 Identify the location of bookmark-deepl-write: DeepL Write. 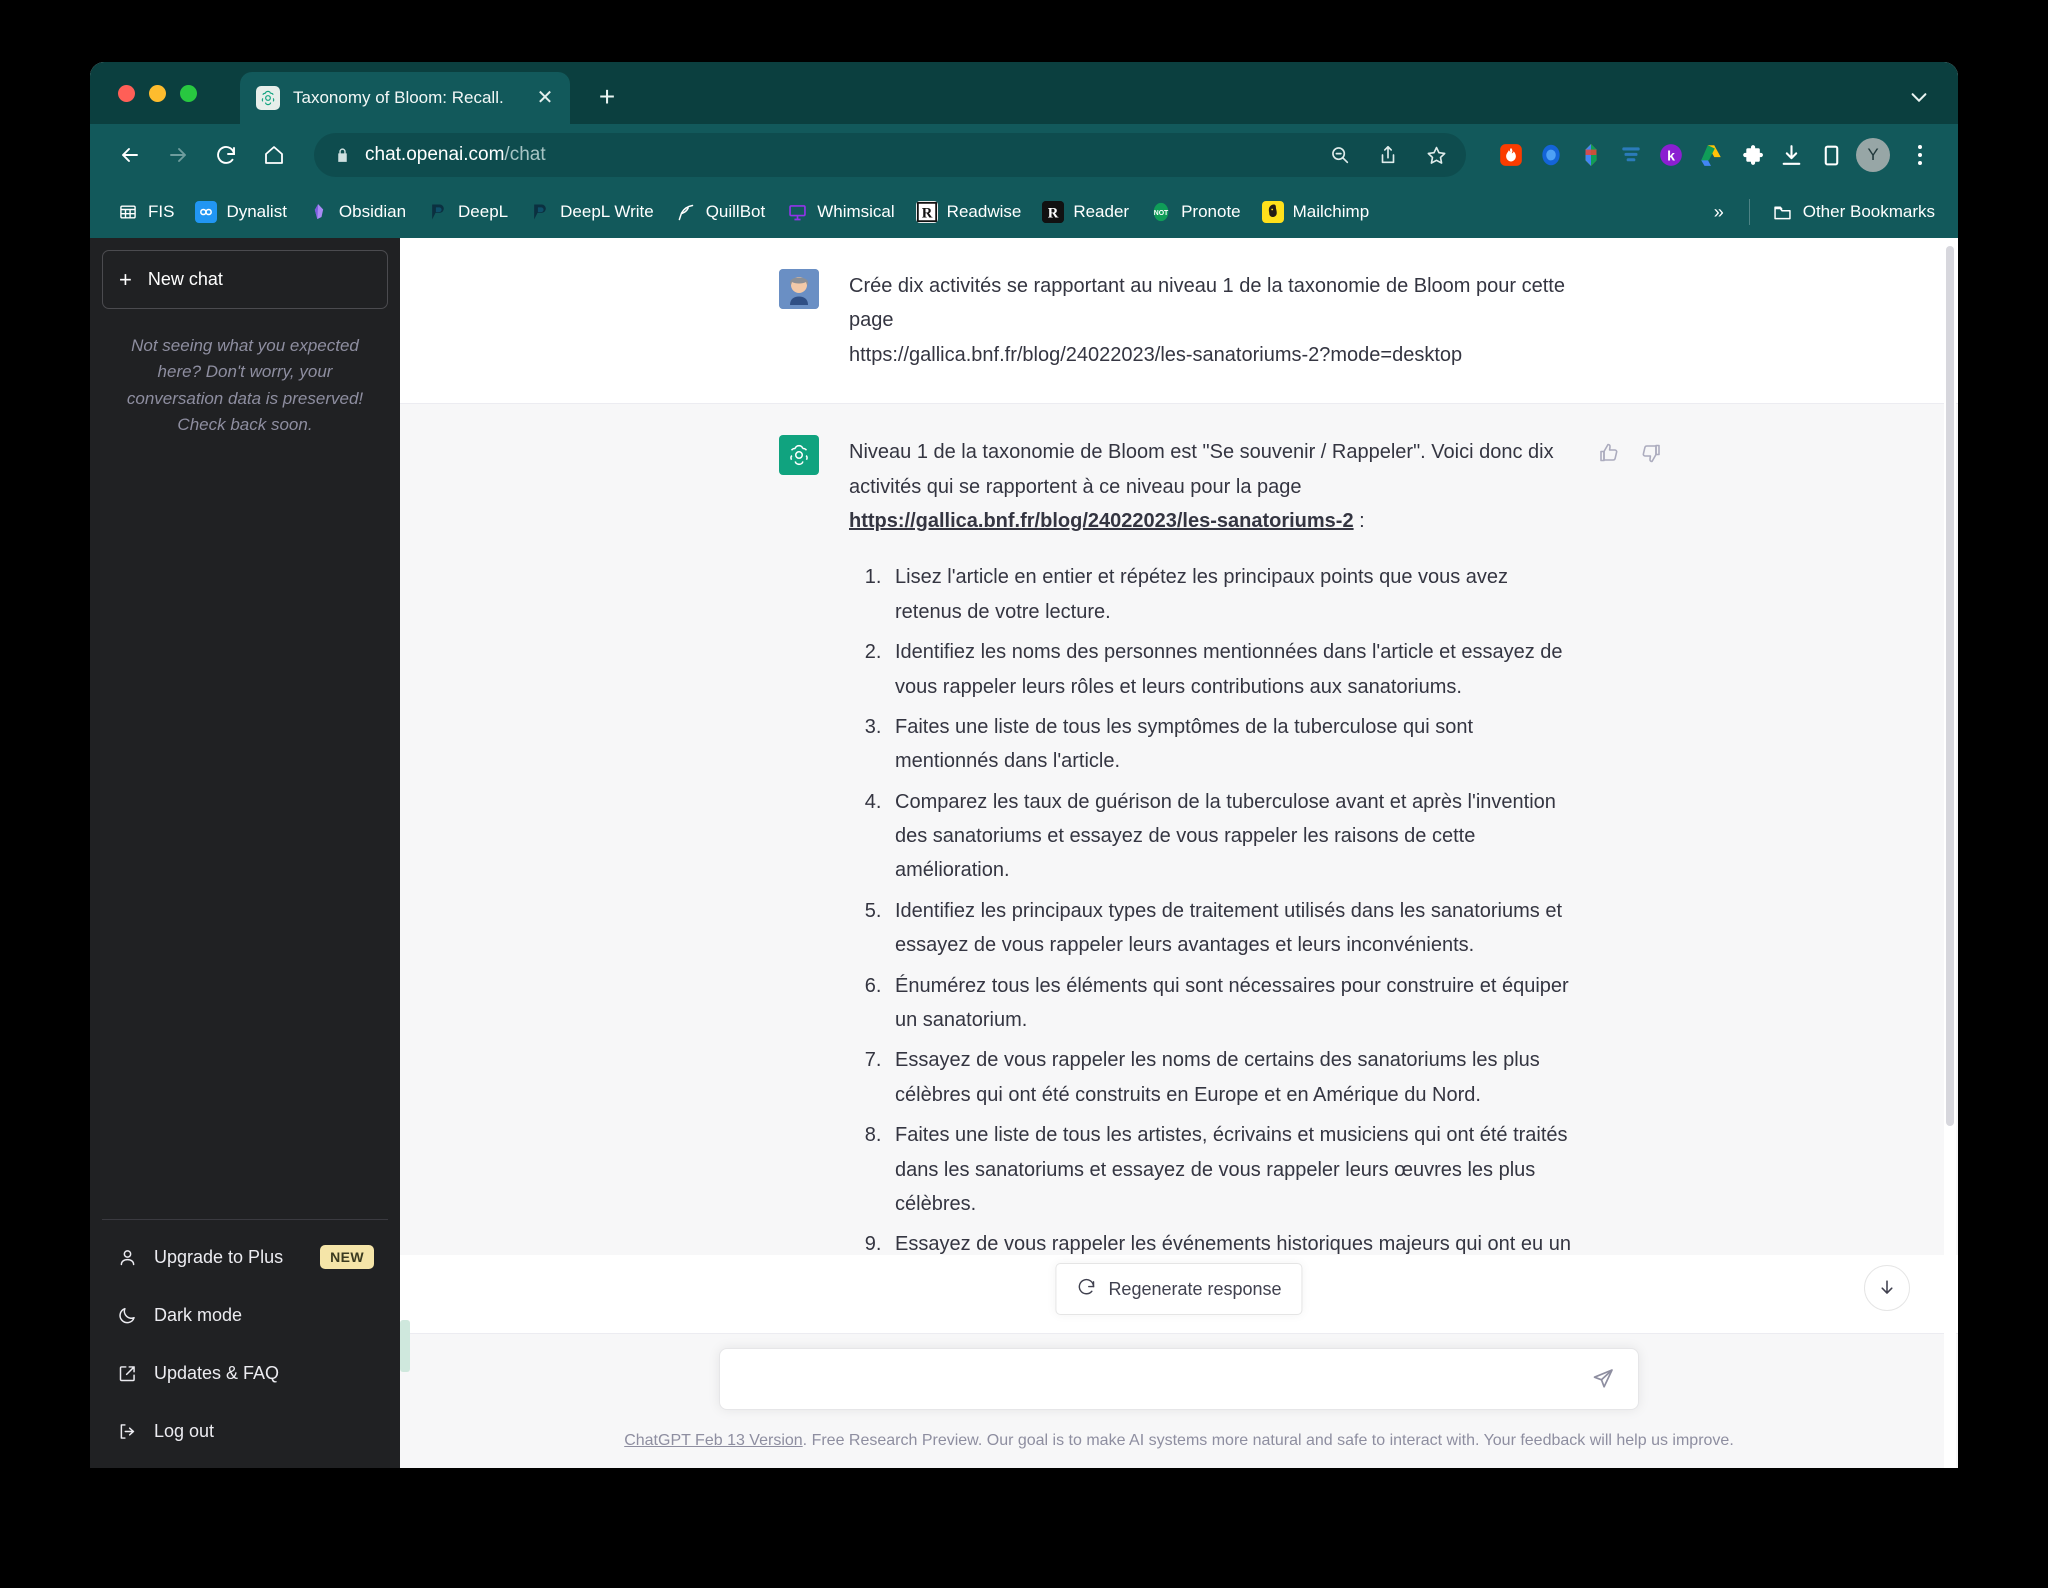
(591, 212).